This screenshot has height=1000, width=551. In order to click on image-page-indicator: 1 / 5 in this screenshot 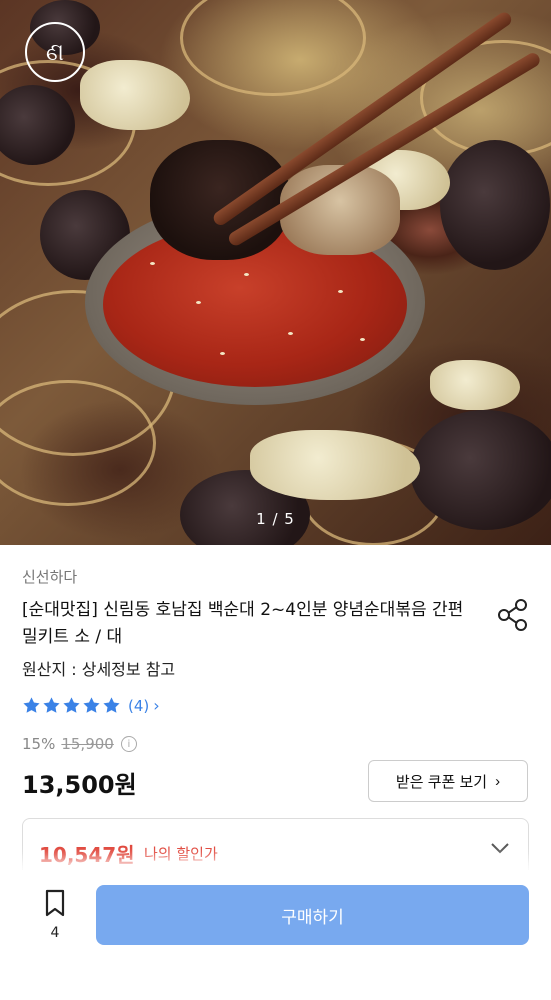, I will do `click(275, 519)`.